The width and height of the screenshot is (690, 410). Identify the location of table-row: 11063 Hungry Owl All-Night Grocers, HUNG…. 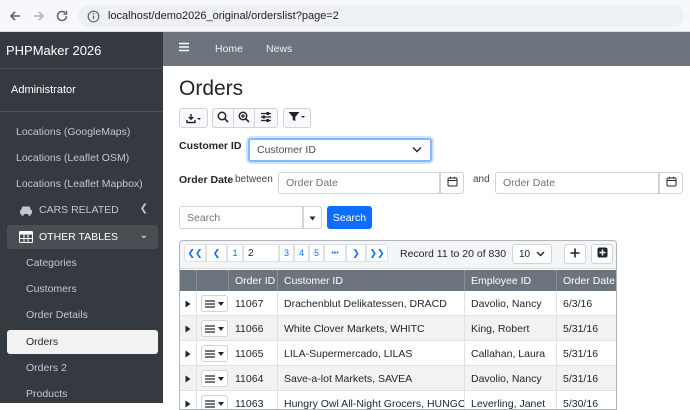
(398, 400).